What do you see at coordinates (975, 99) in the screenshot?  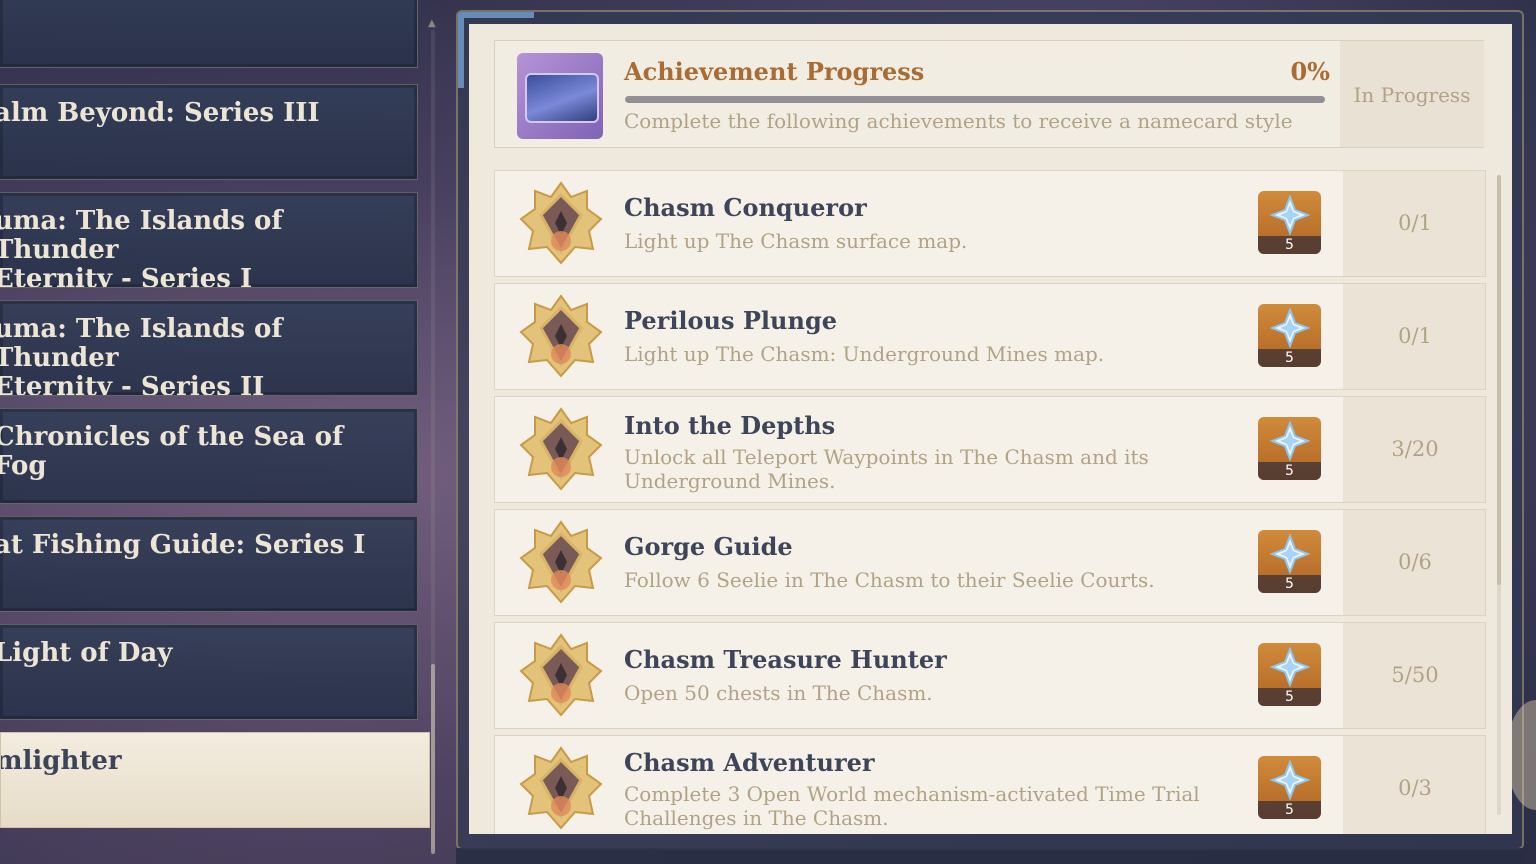 I see `progress-bar` at bounding box center [975, 99].